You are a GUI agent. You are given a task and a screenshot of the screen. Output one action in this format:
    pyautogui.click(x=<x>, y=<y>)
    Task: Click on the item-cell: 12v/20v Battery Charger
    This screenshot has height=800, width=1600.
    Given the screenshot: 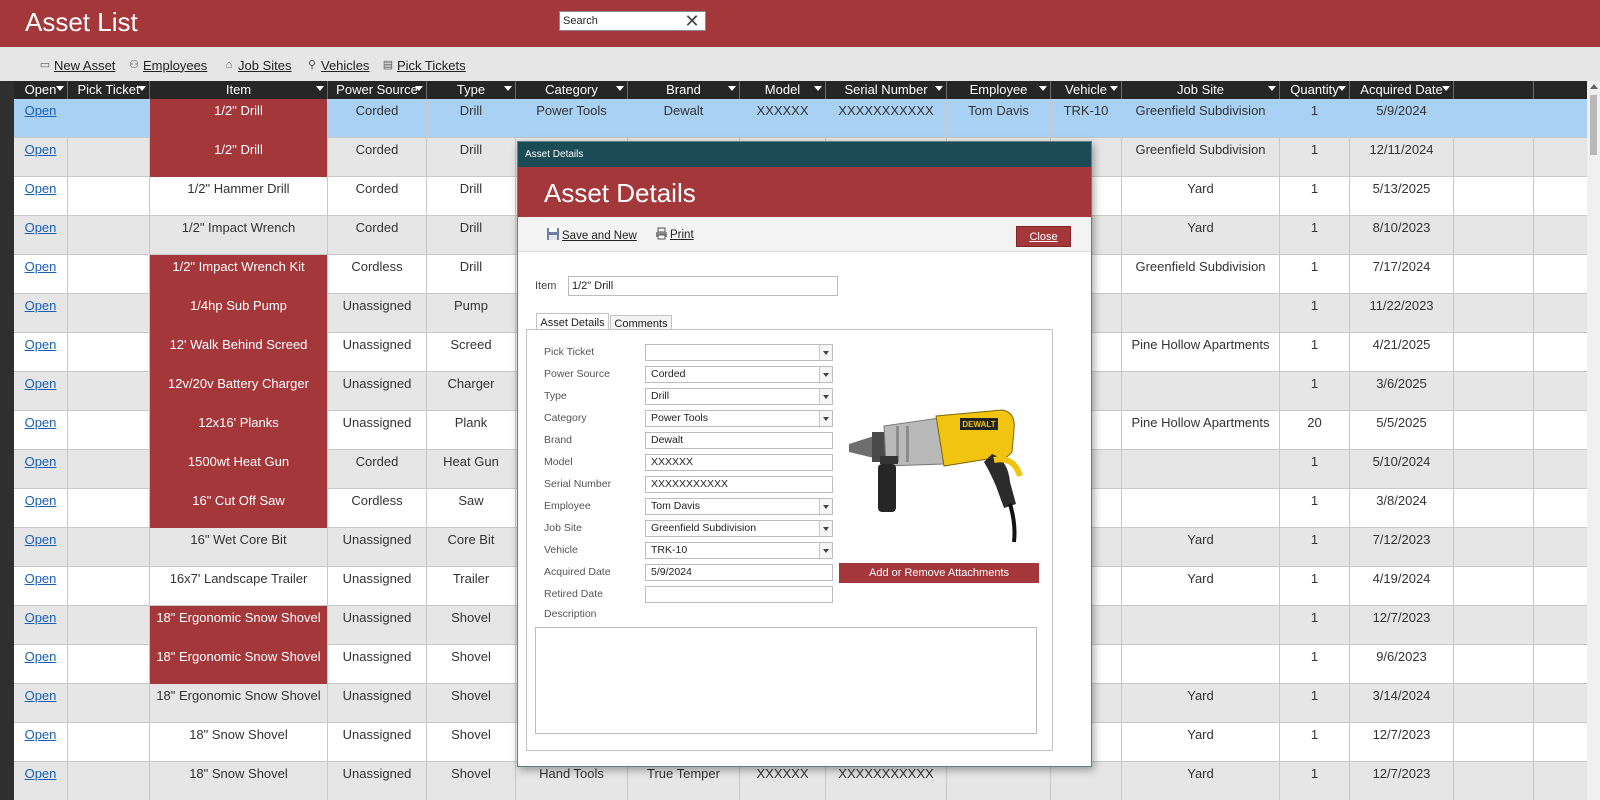 What is the action you would take?
    pyautogui.click(x=239, y=391)
    